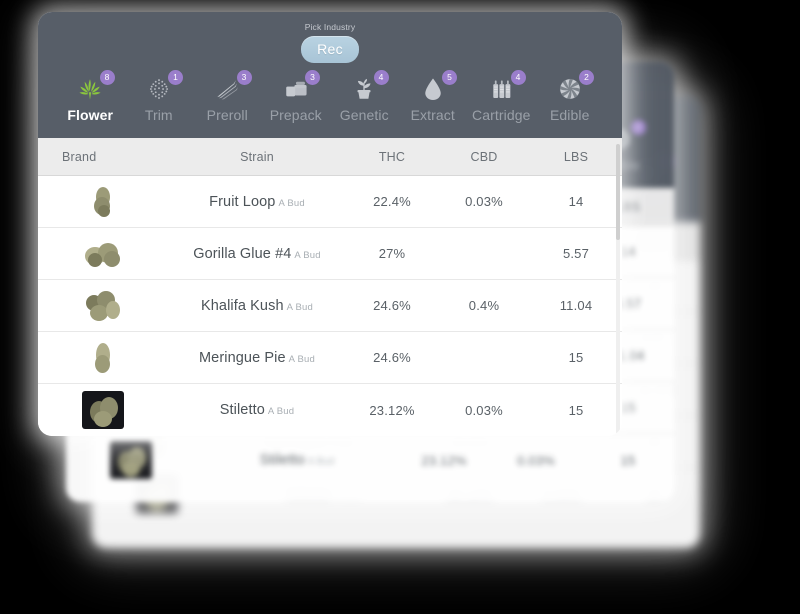  What do you see at coordinates (330, 27) in the screenshot?
I see `pick-industry-label: Pick Industry` at bounding box center [330, 27].